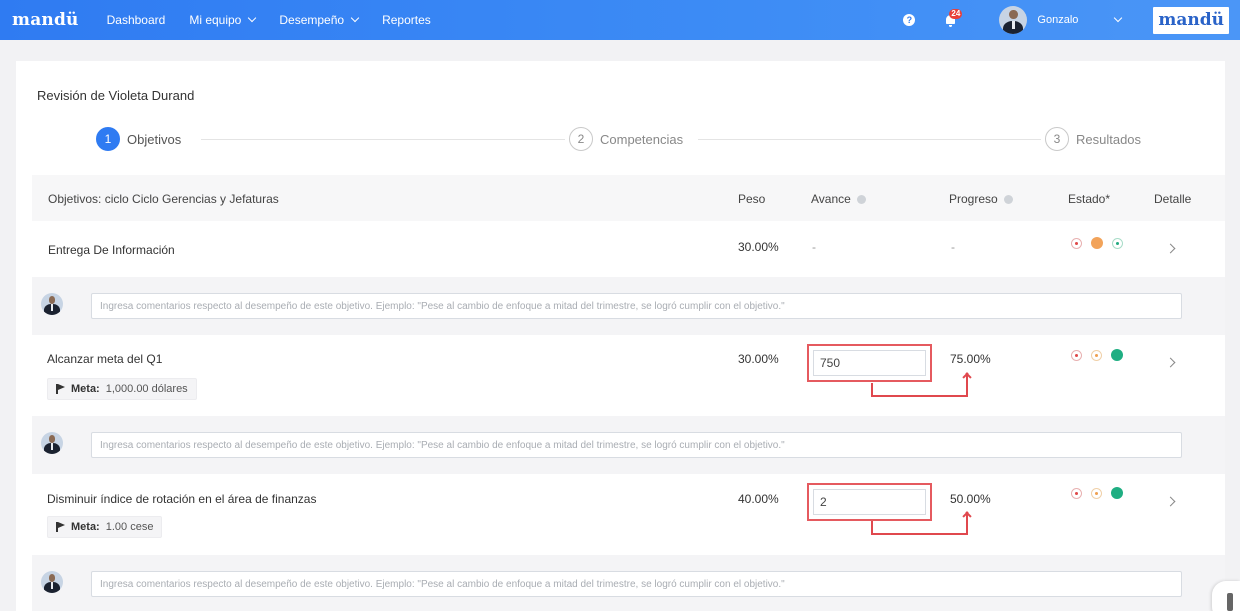 This screenshot has height=611, width=1240. What do you see at coordinates (215, 20) in the screenshot?
I see `nav-mi-equipo-label: Mi equipo` at bounding box center [215, 20].